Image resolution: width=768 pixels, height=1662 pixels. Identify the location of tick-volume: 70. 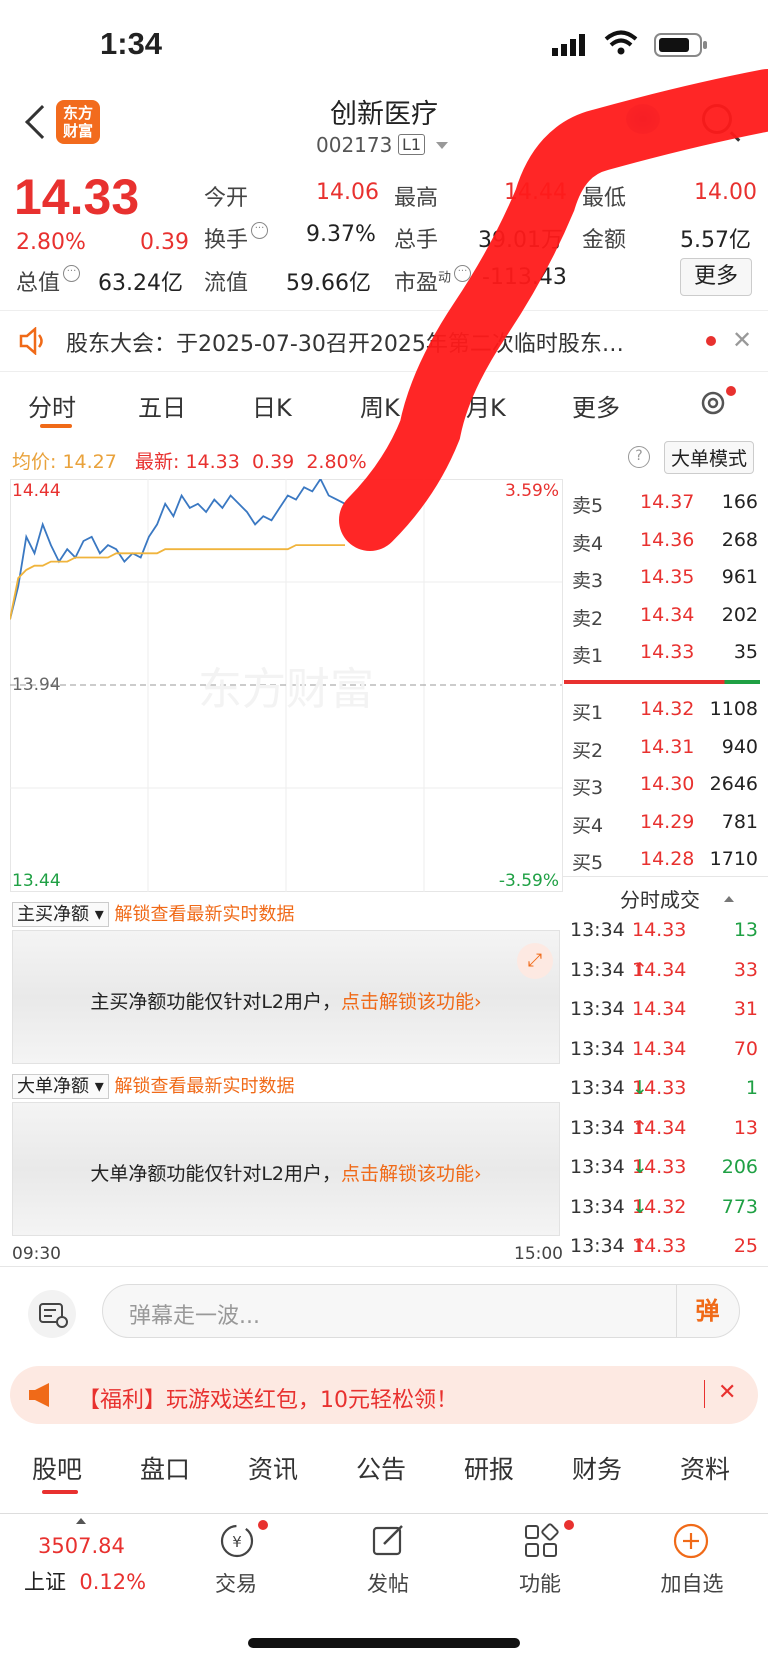
(745, 1048).